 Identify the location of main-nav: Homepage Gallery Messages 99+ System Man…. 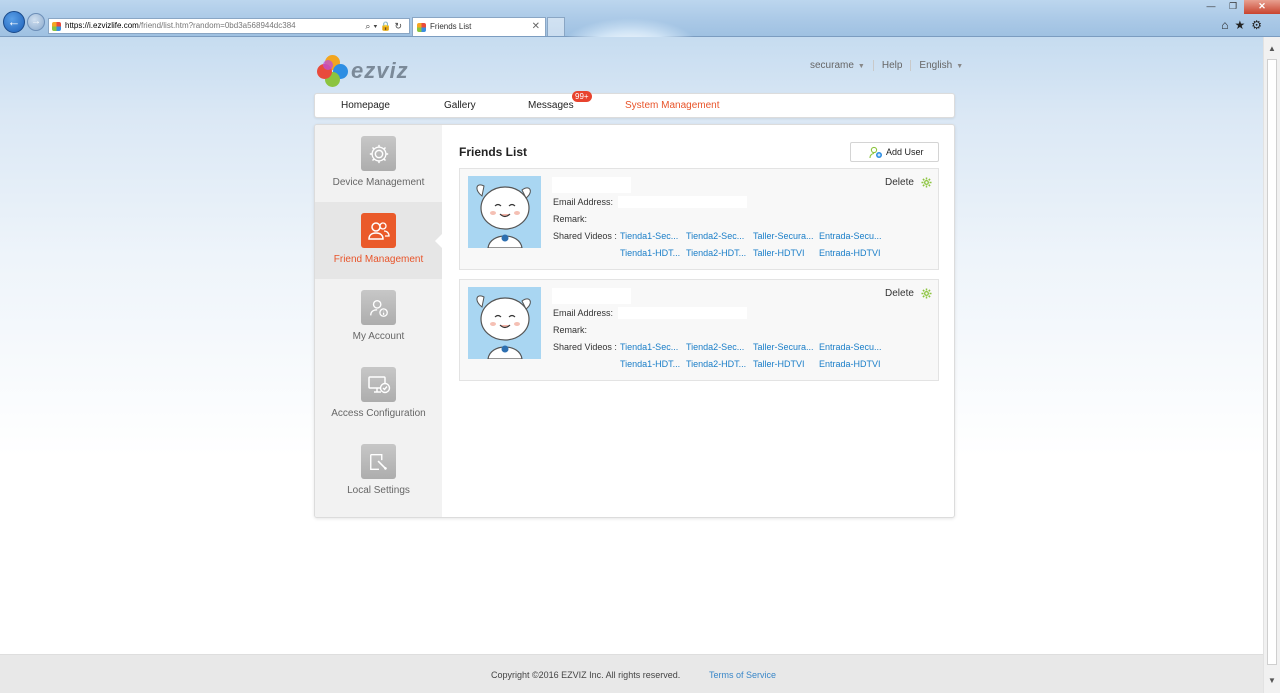
(634, 104).